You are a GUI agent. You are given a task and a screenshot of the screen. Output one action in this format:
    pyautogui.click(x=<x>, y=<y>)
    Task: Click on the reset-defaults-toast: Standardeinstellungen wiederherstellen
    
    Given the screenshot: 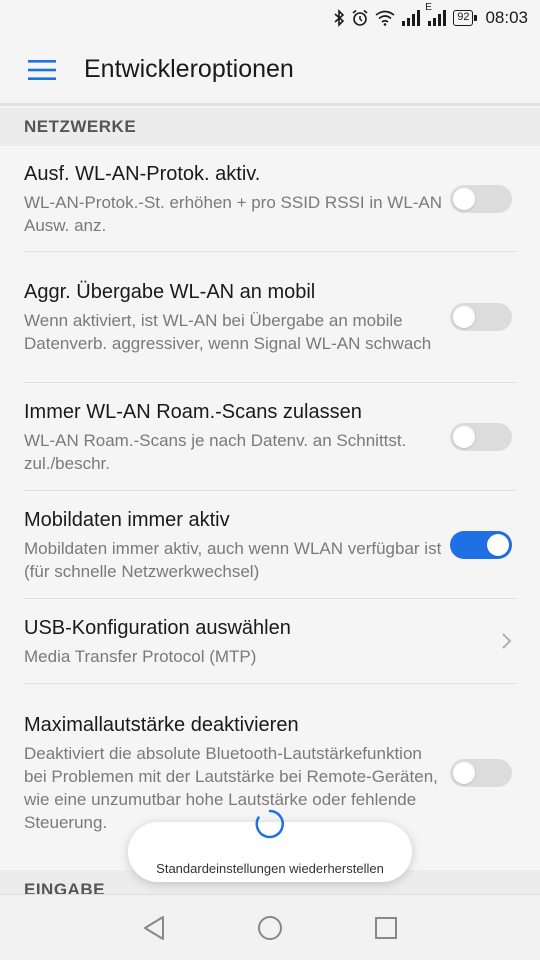 What is the action you would take?
    pyautogui.click(x=270, y=845)
    